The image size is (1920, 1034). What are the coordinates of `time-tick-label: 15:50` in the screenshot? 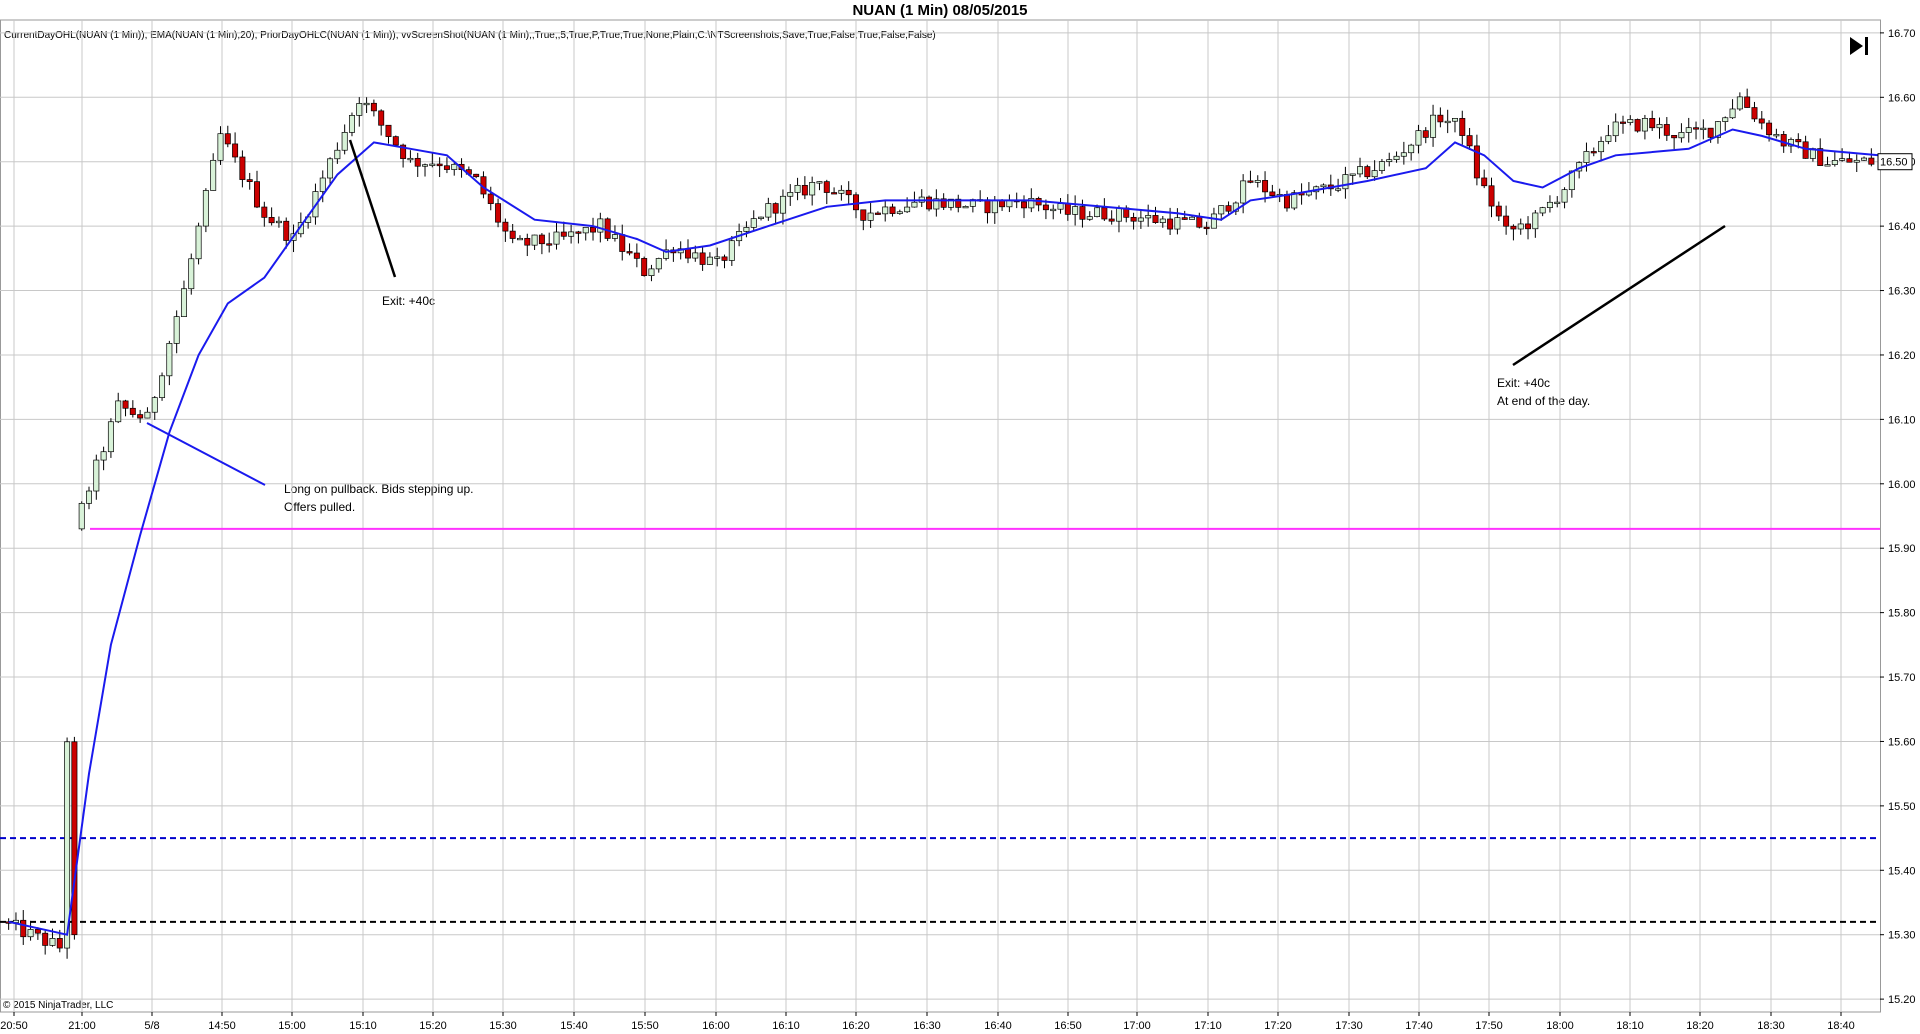 It's located at (645, 1026).